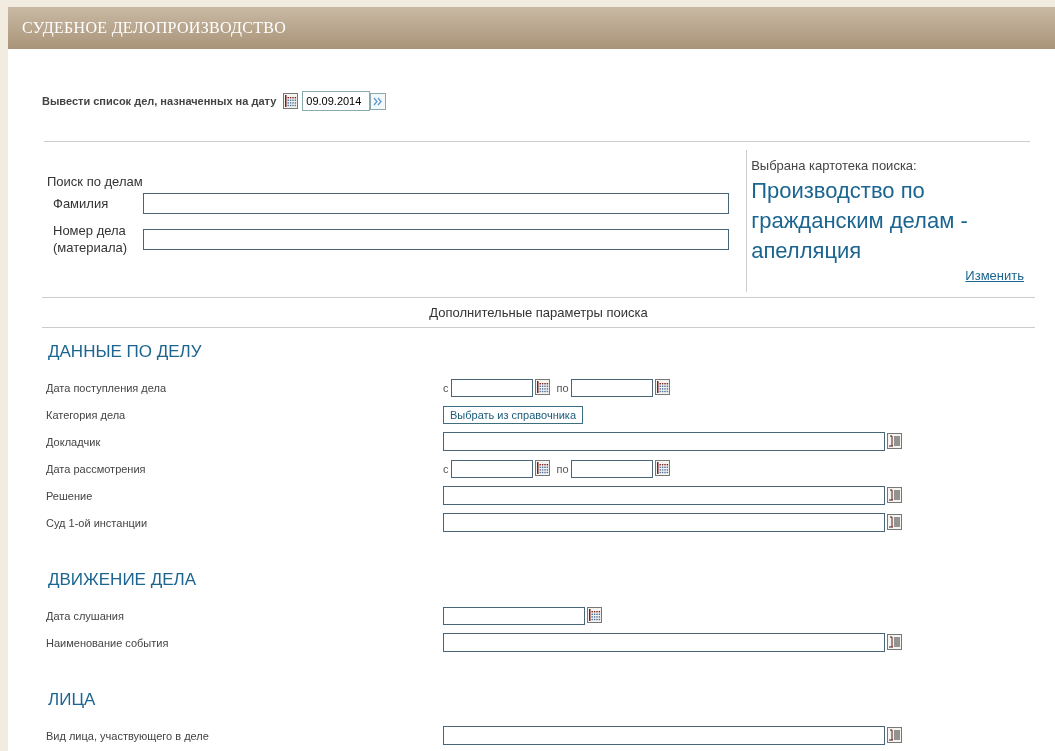 Image resolution: width=1055 pixels, height=751 pixels. What do you see at coordinates (159, 101) in the screenshot?
I see `date-label: Вывести список дел, назначенных на дату` at bounding box center [159, 101].